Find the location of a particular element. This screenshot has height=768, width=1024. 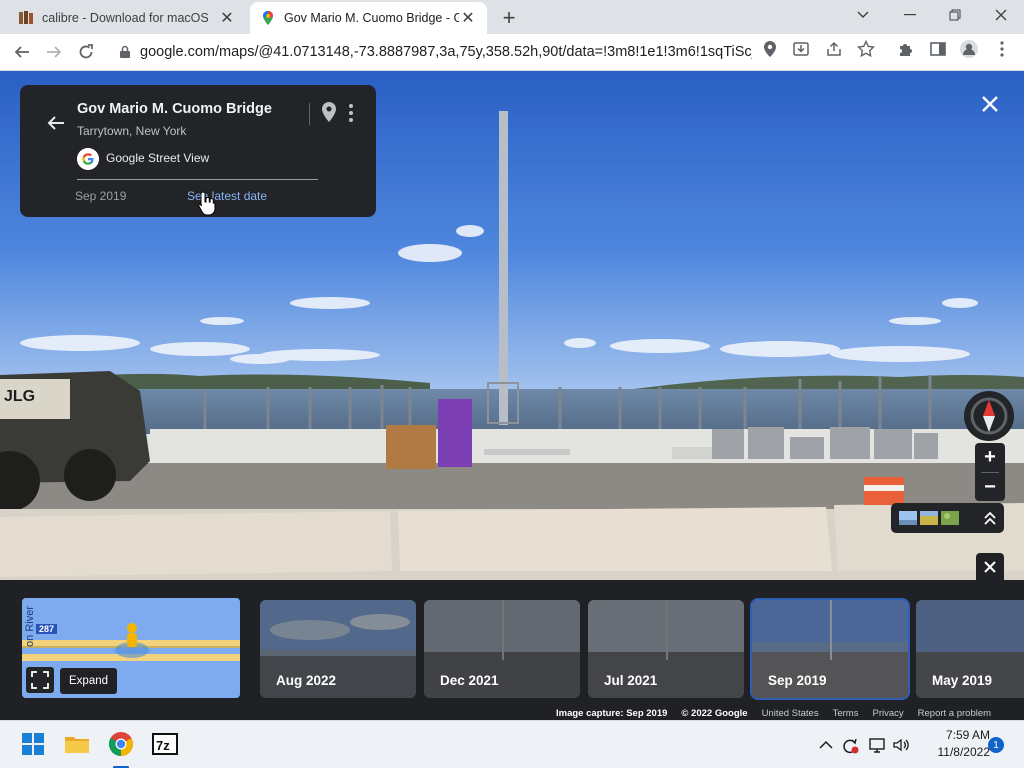

7zip-icon: 7z is located at coordinates (165, 744).